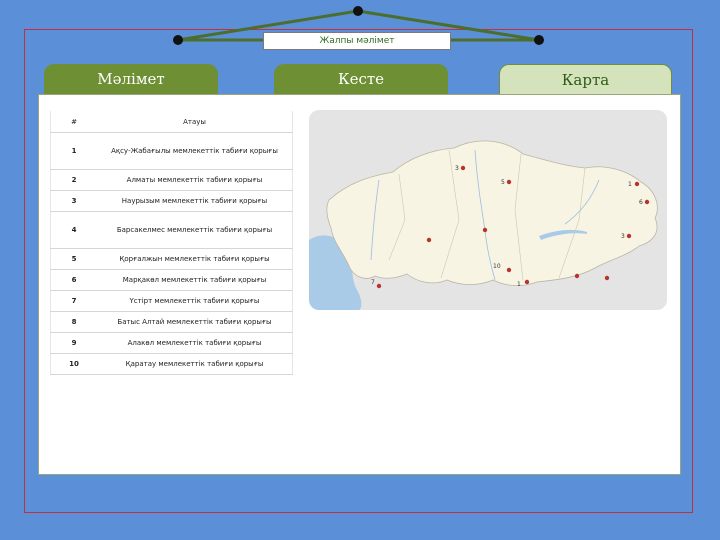 The width and height of the screenshot is (720, 540). Describe the element at coordinates (503, 182) in the screenshot. I see `marker-label: 5` at that location.